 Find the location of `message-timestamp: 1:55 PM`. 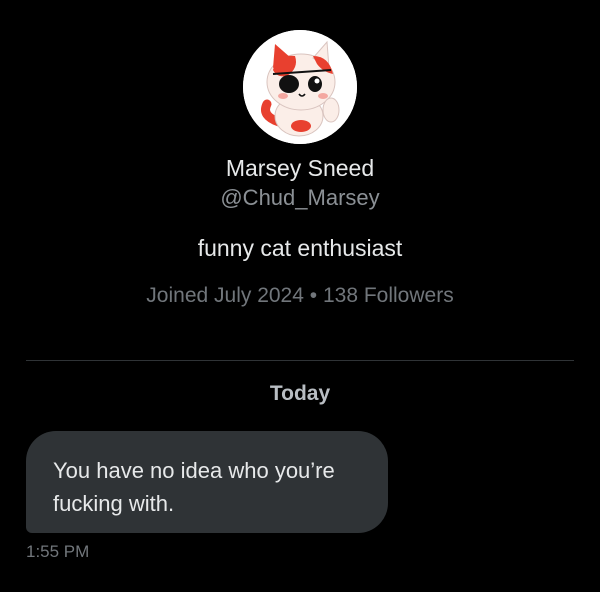

message-timestamp: 1:55 PM is located at coordinates (58, 551).